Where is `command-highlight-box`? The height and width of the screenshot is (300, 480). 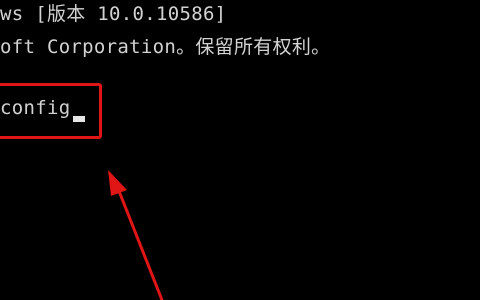 command-highlight-box is located at coordinates (51, 111).